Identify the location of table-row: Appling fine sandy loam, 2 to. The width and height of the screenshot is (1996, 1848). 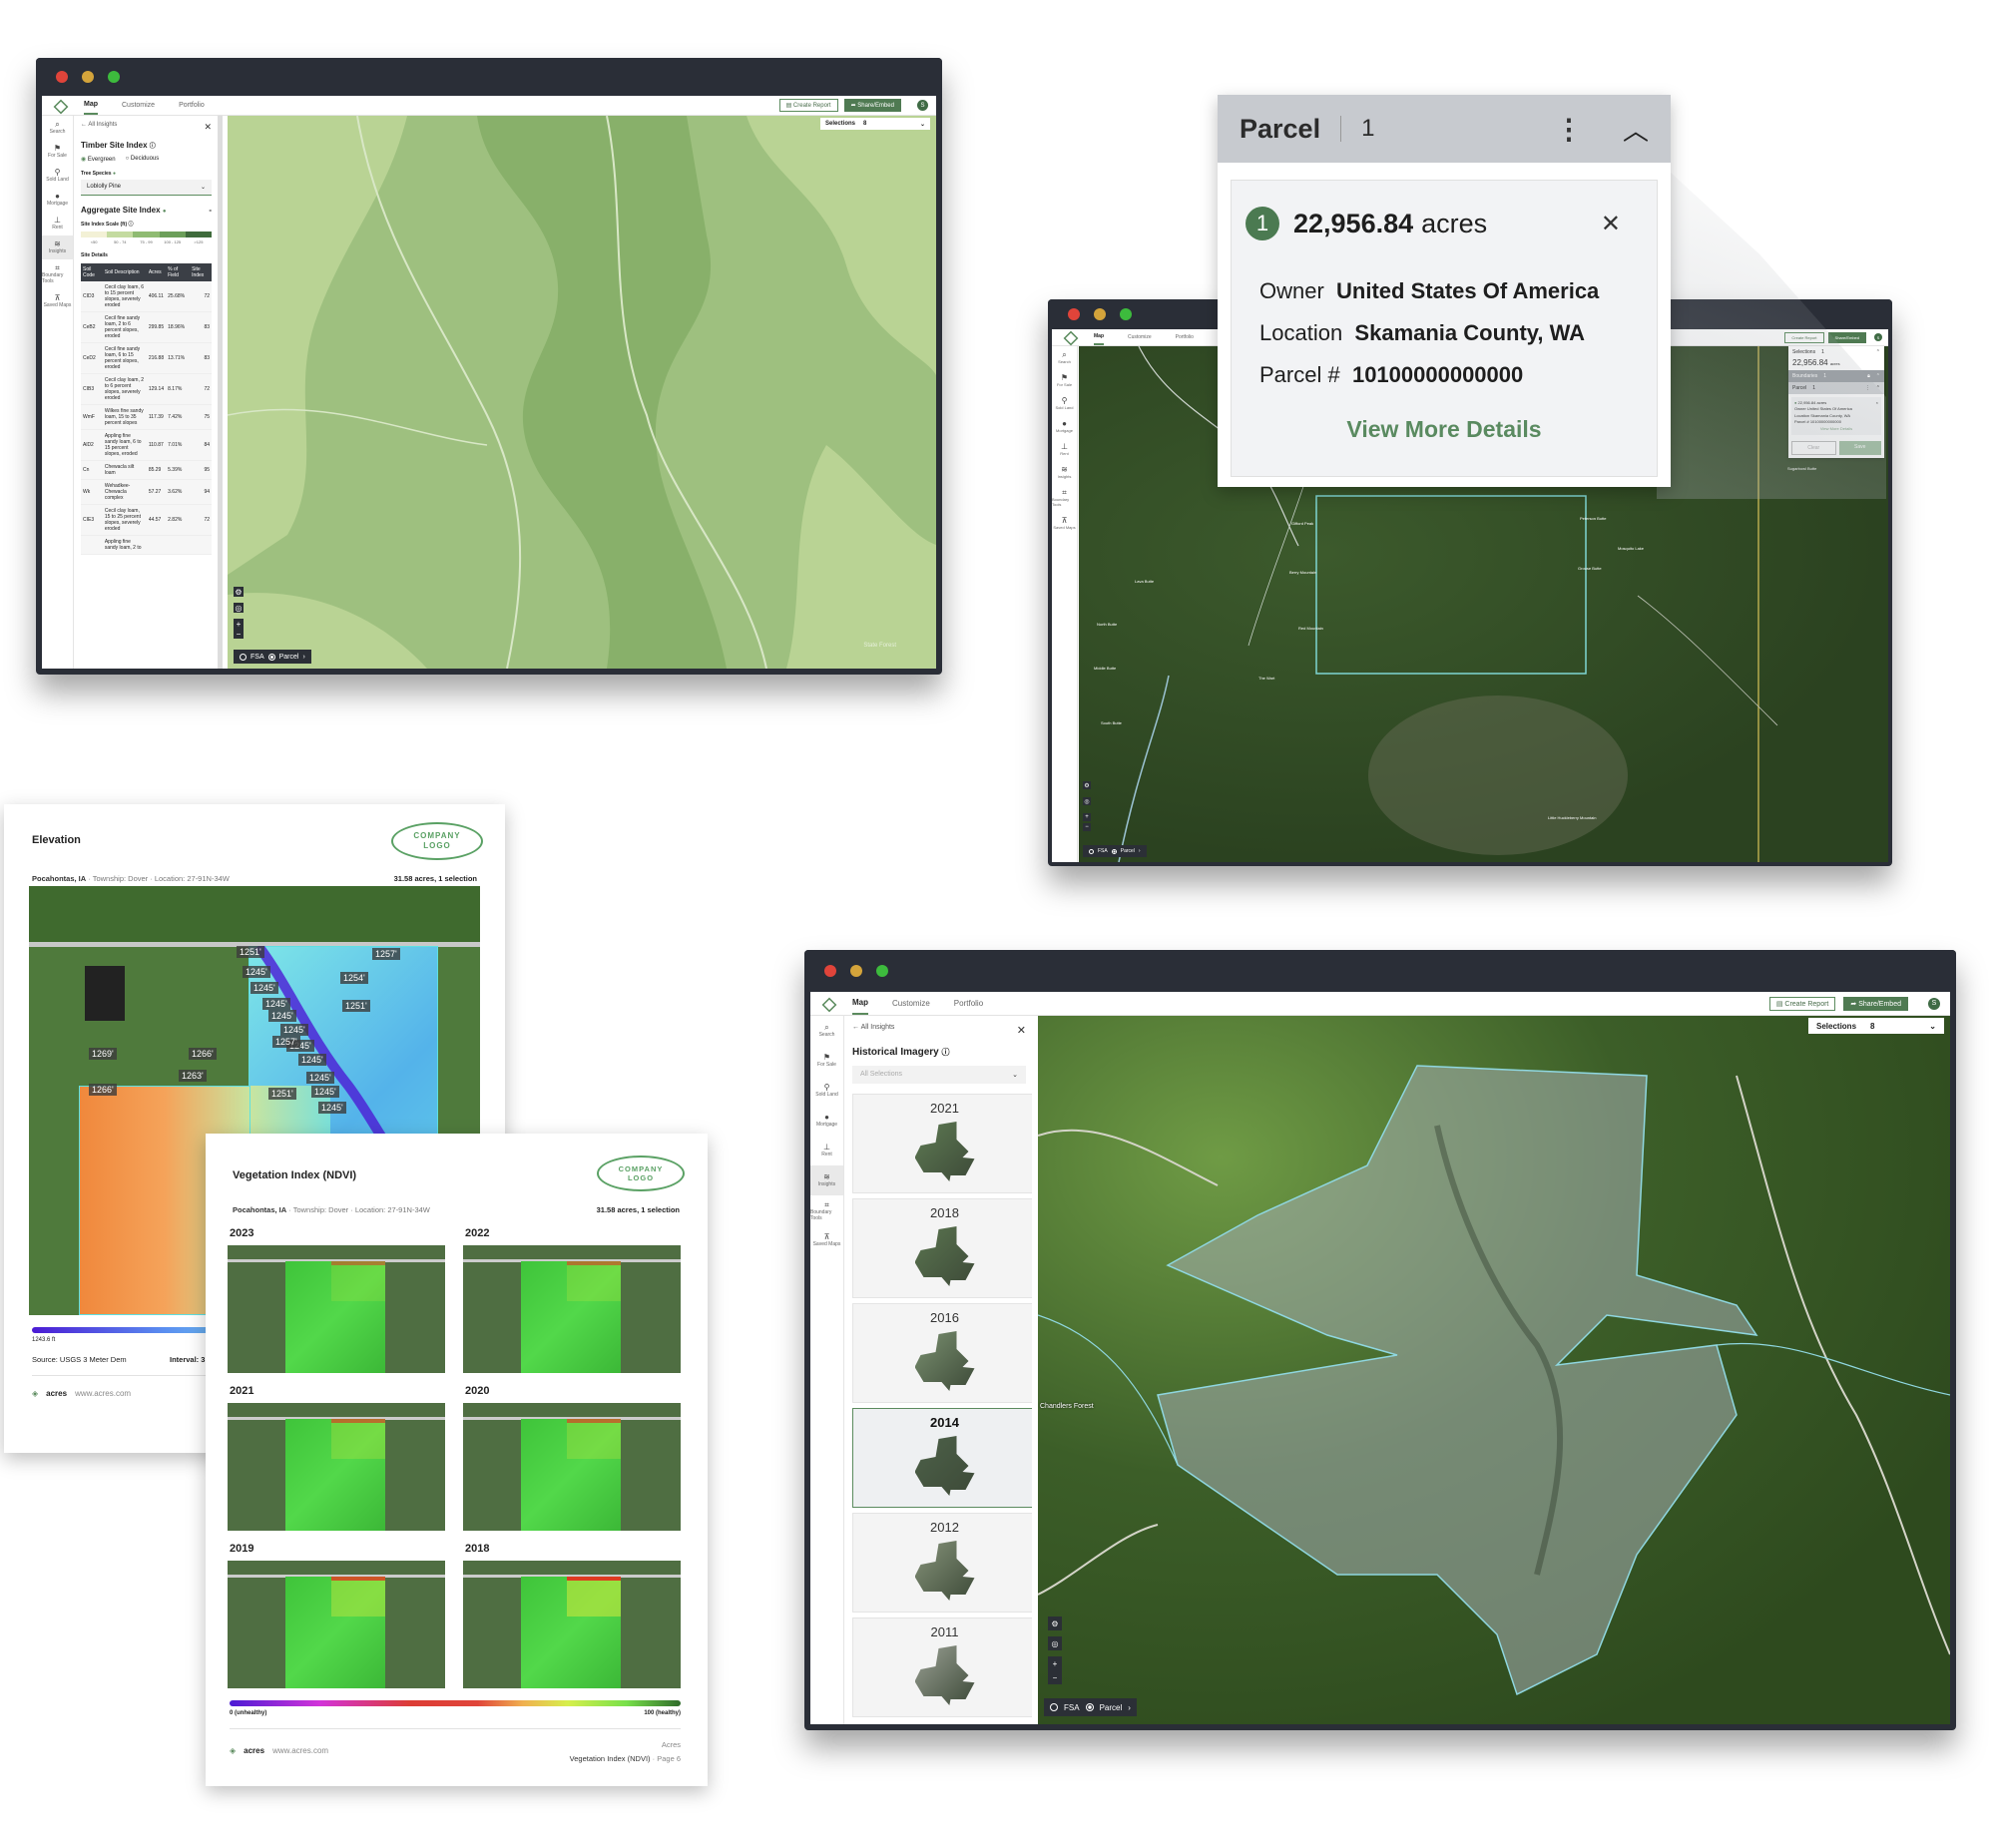
(146, 545).